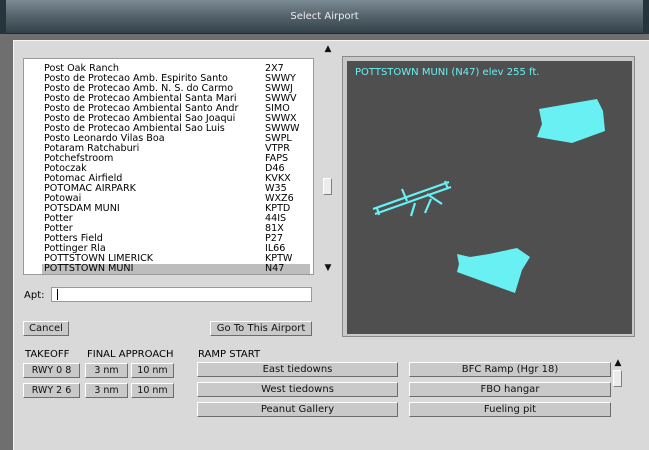 This screenshot has width=649, height=450. What do you see at coordinates (181, 294) in the screenshot?
I see `apt-input` at bounding box center [181, 294].